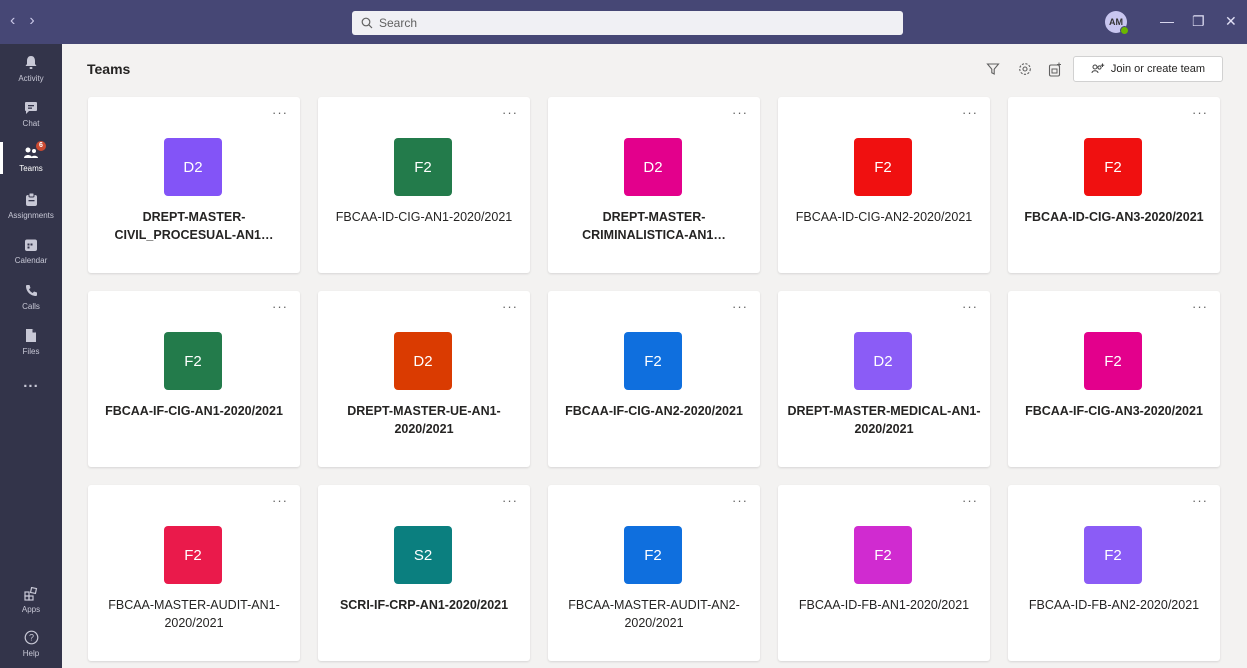  Describe the element at coordinates (1167, 21) in the screenshot. I see `minimize-button: —` at that location.